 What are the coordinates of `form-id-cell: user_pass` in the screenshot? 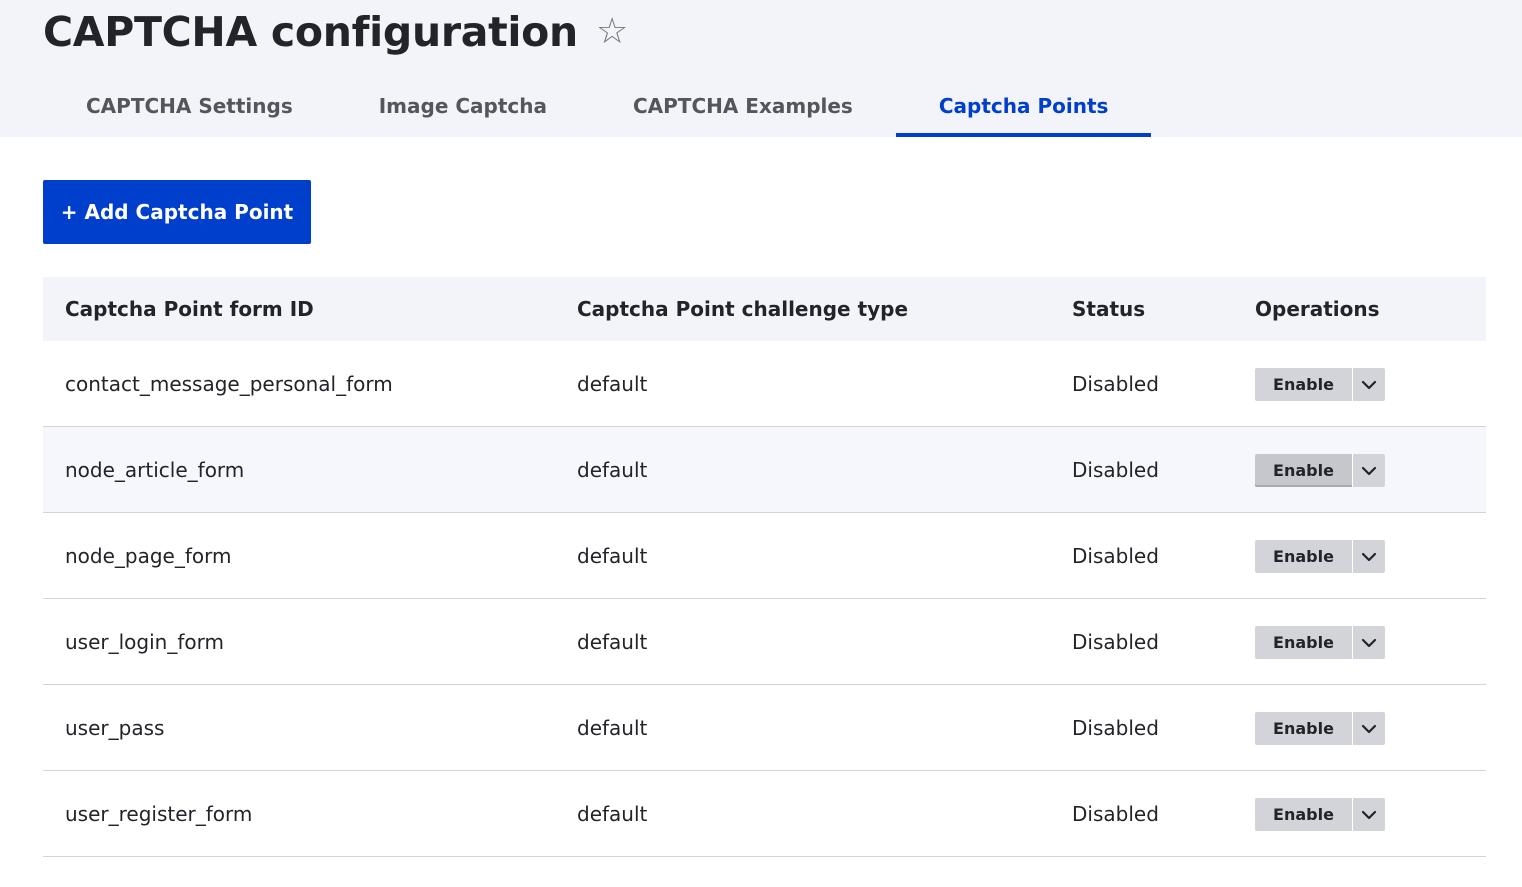 It's located at (115, 728).